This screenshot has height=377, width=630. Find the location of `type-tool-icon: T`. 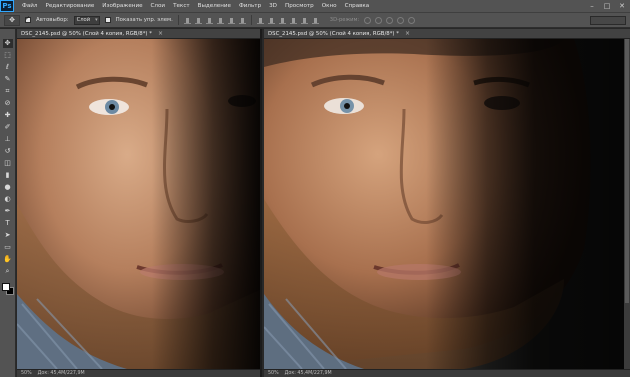

type-tool-icon: T is located at coordinates (8, 223).